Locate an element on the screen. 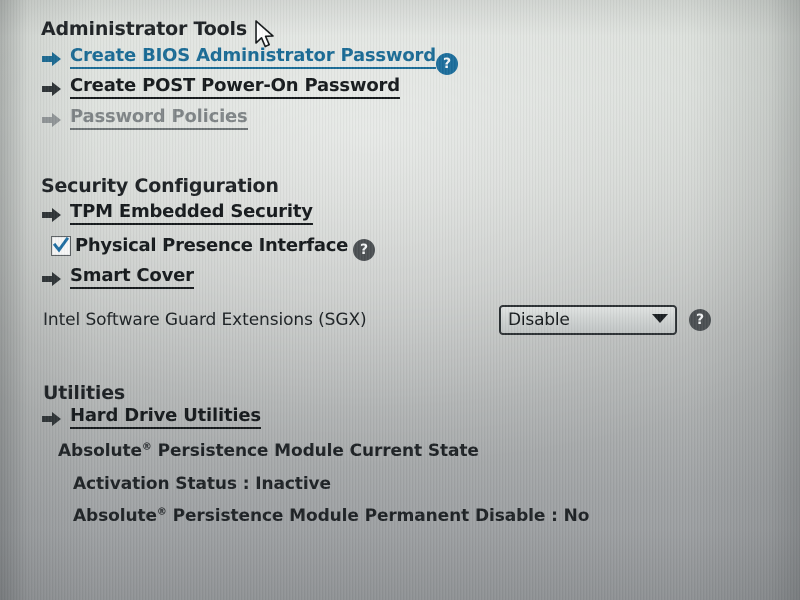 The image size is (800, 600). menu-item-label: TPM Embedded Security is located at coordinates (191, 213).